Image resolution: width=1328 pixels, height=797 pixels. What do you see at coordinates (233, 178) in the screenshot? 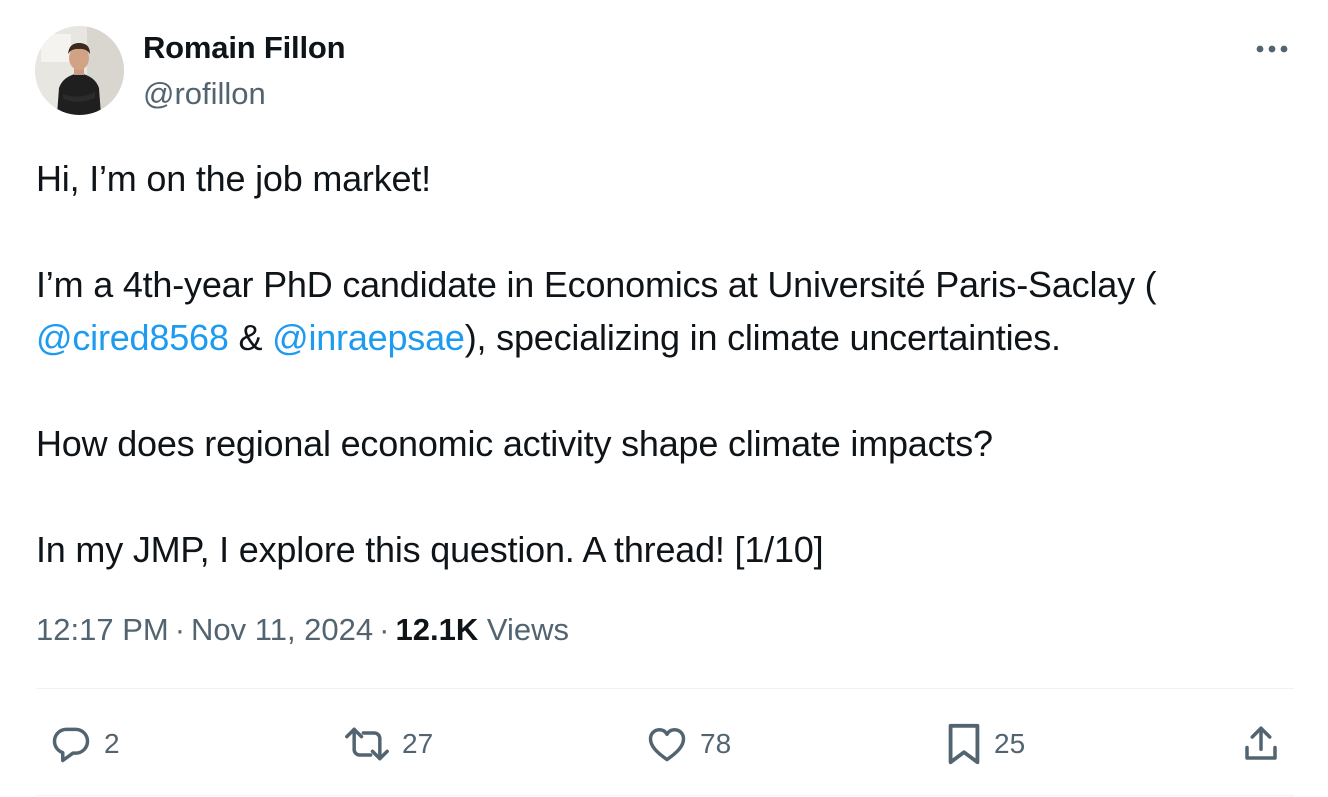
I see `tweet-paragraph: Hi, I’m on the job market!` at bounding box center [233, 178].